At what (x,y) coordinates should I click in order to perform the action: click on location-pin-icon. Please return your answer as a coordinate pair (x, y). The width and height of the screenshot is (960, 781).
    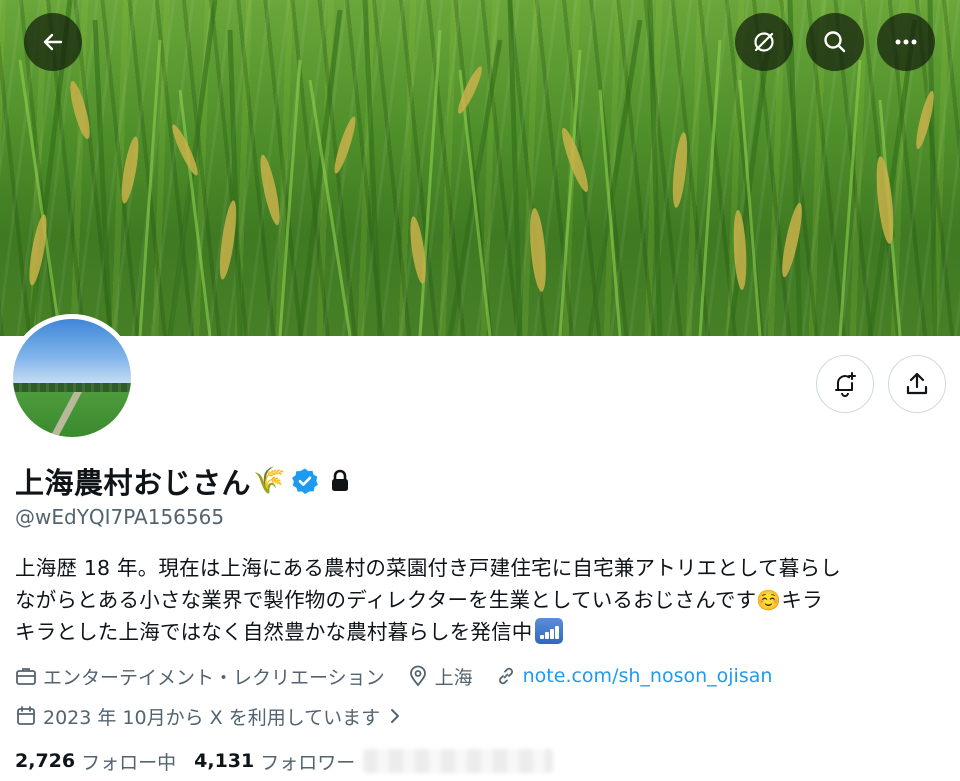
    Looking at the image, I should click on (417, 676).